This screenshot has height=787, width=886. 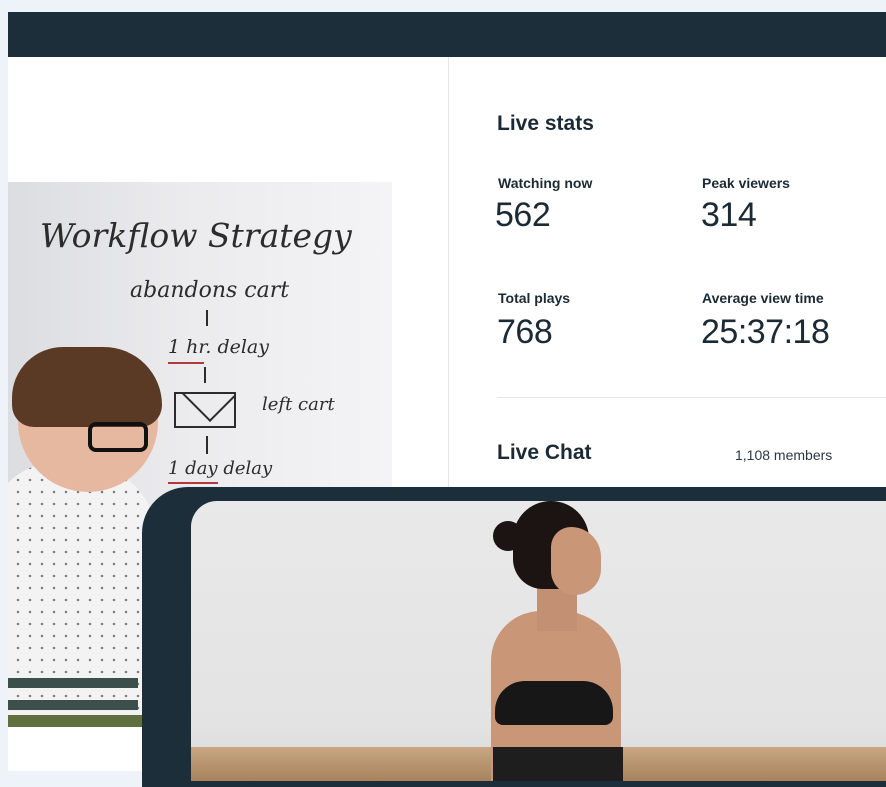 I want to click on whiteboard-text-hour-delay: 1 hr. delay, so click(x=218, y=347).